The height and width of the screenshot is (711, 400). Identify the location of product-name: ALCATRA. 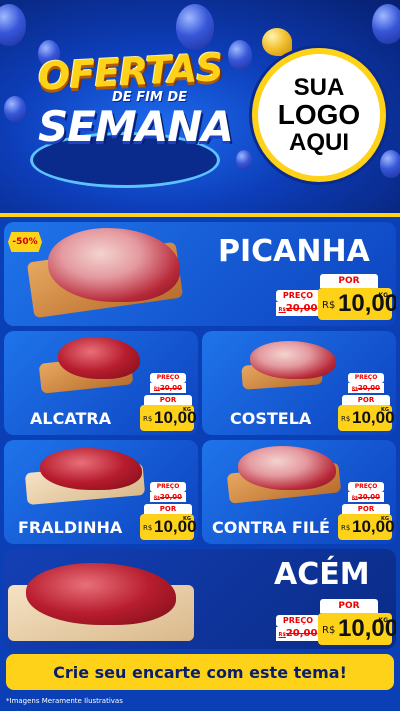
(71, 418).